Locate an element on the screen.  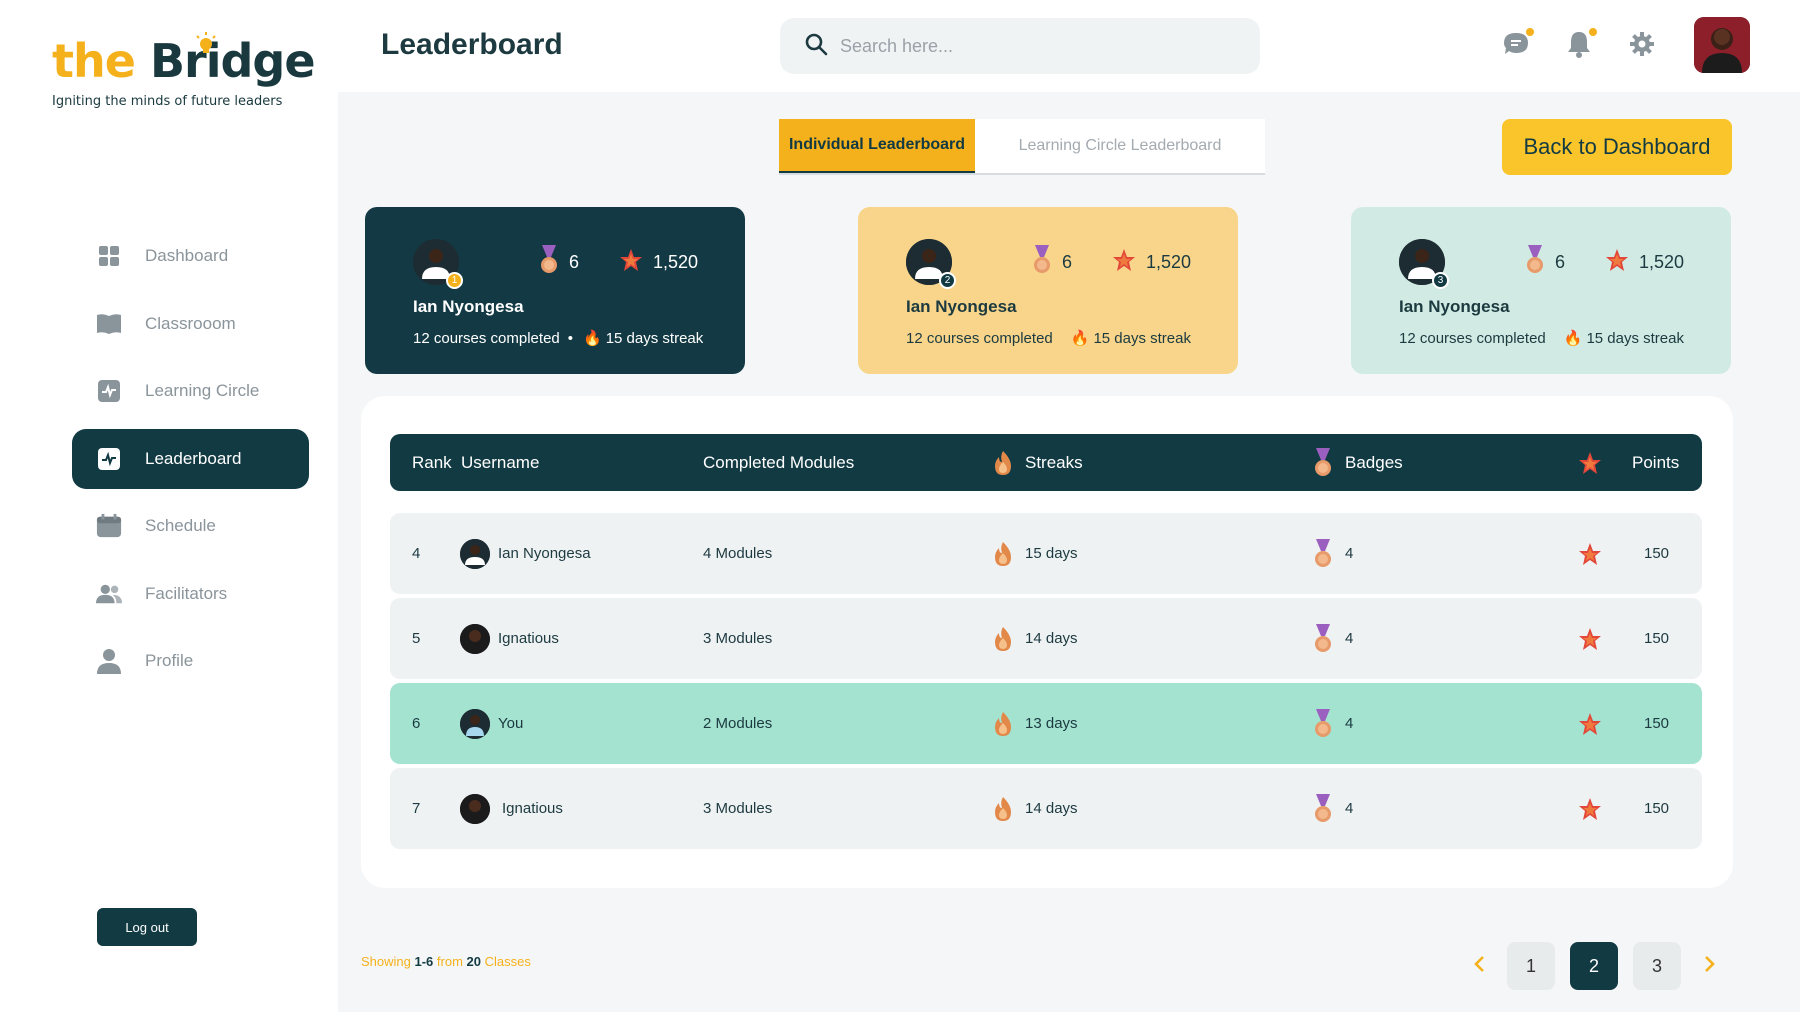
column-header-badges: Badges is located at coordinates (1358, 462).